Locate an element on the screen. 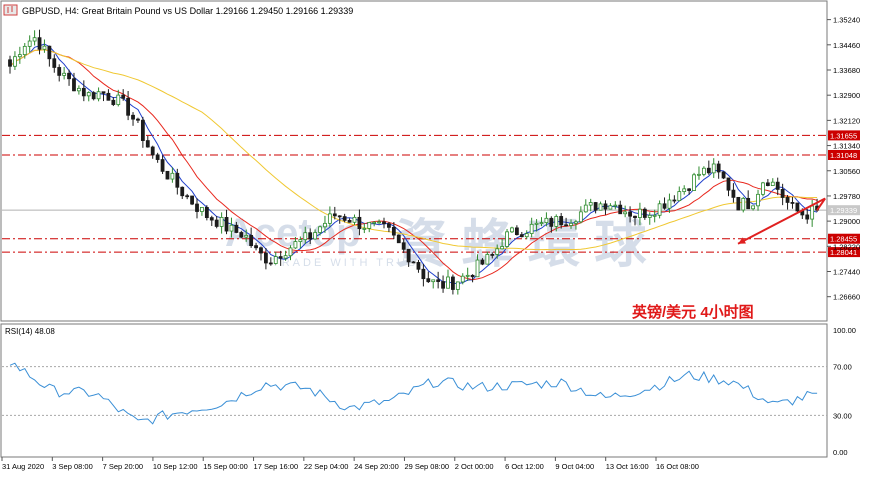 The height and width of the screenshot is (480, 870). price-tick-label: 1.31340 is located at coordinates (846, 146).